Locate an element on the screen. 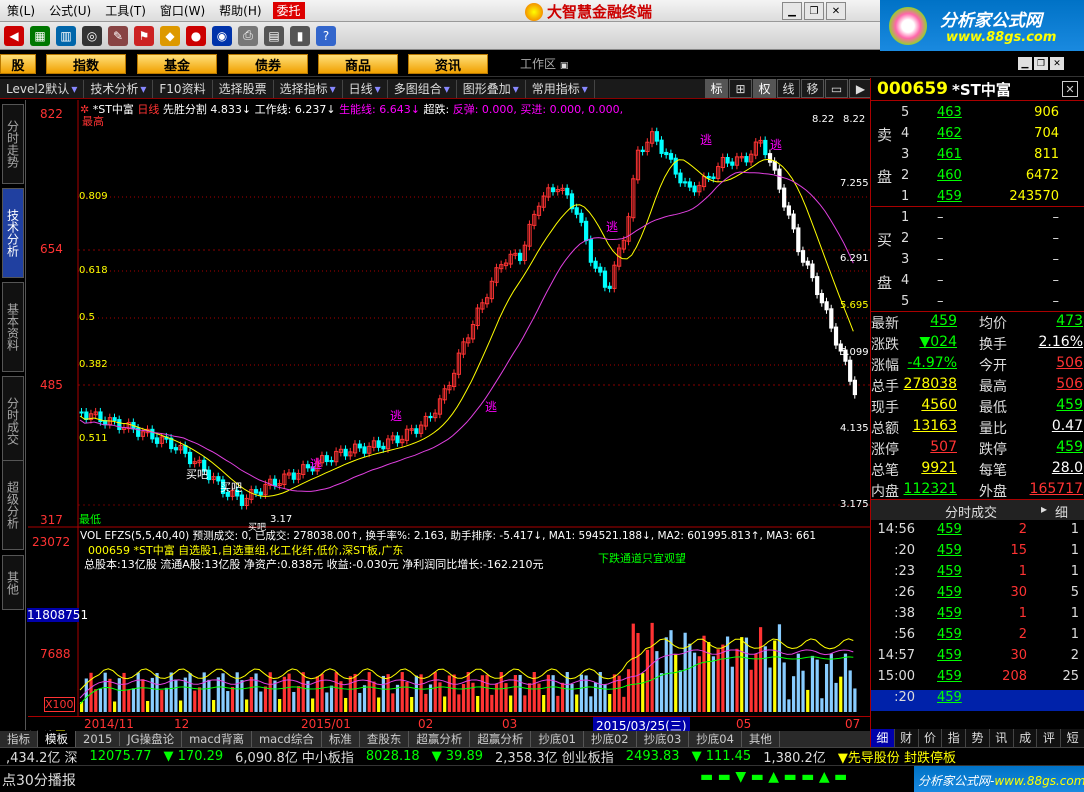 This screenshot has height=792, width=1084. btab: 指标 is located at coordinates (19, 739).